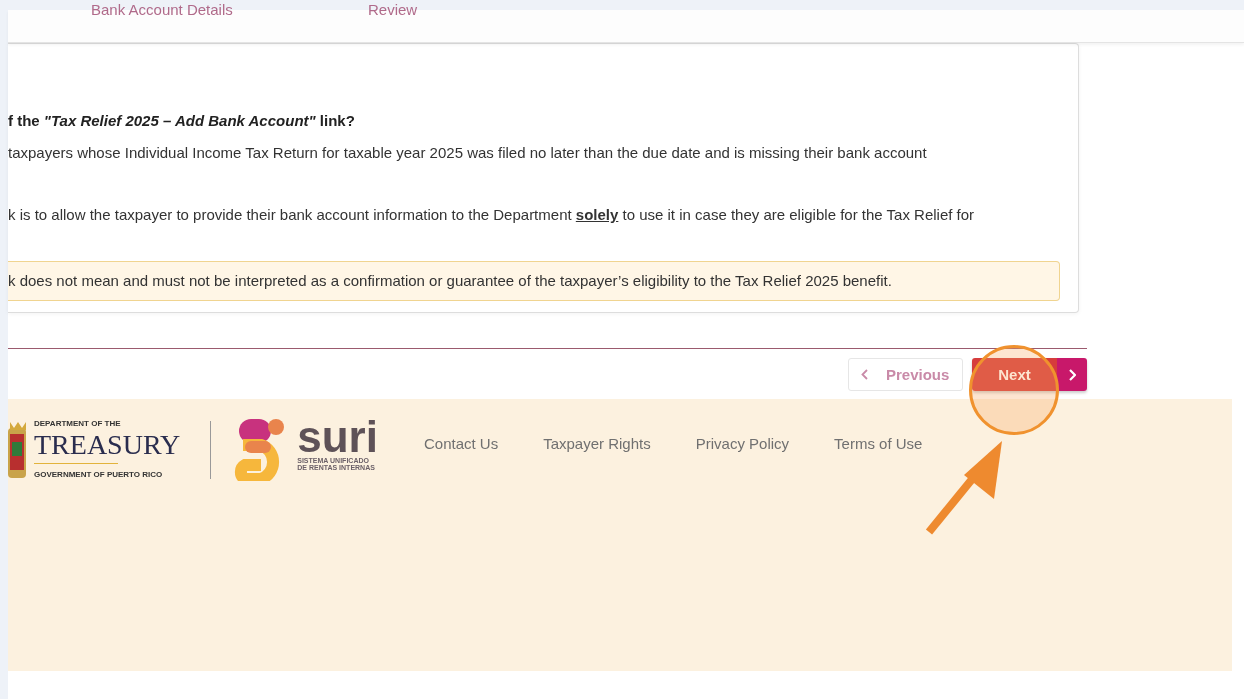  Describe the element at coordinates (18, 450) in the screenshot. I see `coat-of-arms-icon` at that location.